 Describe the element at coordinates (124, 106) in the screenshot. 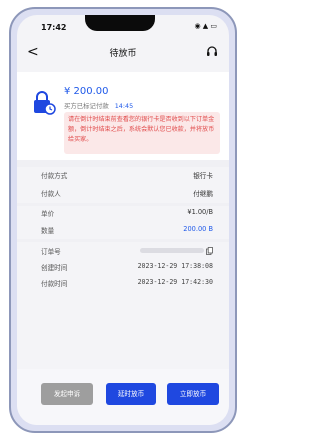

I see `countdown-timer: 14:45` at that location.